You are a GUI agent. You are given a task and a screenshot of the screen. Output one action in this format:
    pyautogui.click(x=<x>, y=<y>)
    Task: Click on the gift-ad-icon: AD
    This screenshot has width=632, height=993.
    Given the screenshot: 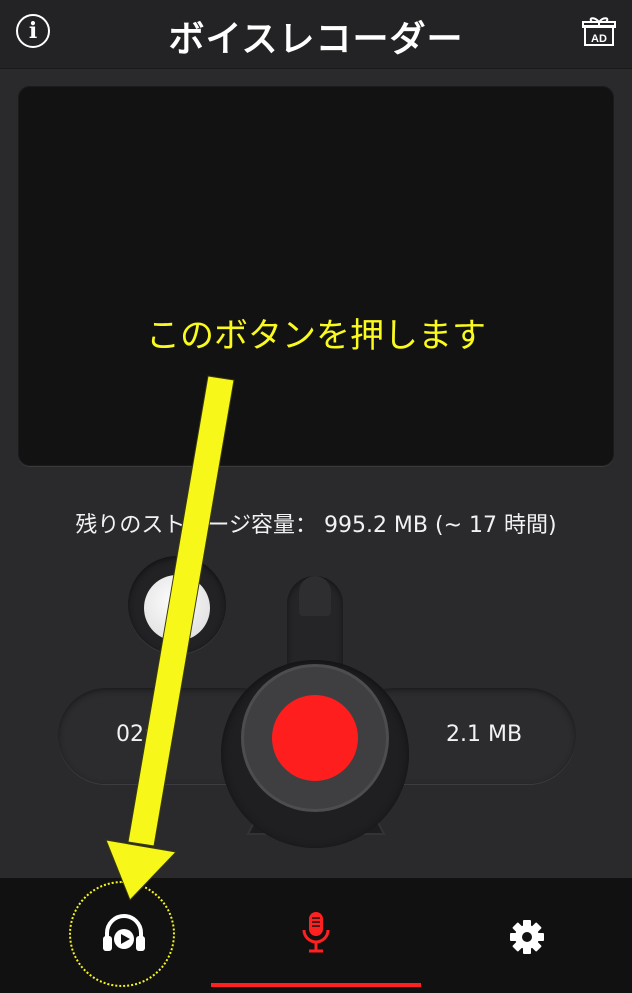 What is the action you would take?
    pyautogui.click(x=599, y=31)
    